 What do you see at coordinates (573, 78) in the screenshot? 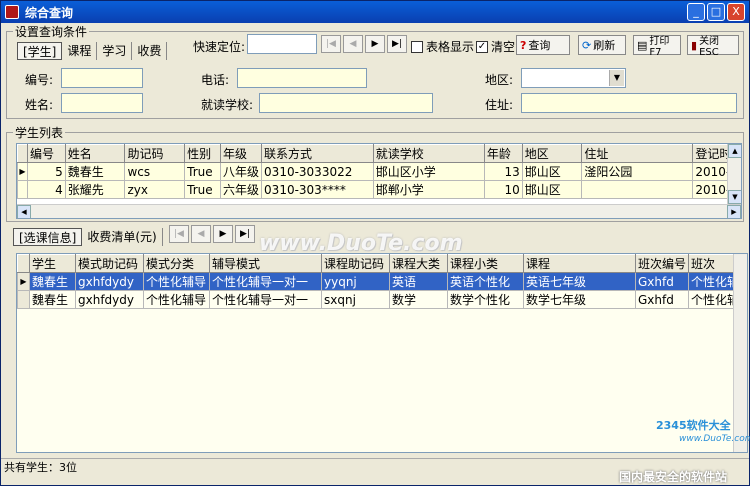
I see `region-select: ▼` at bounding box center [573, 78].